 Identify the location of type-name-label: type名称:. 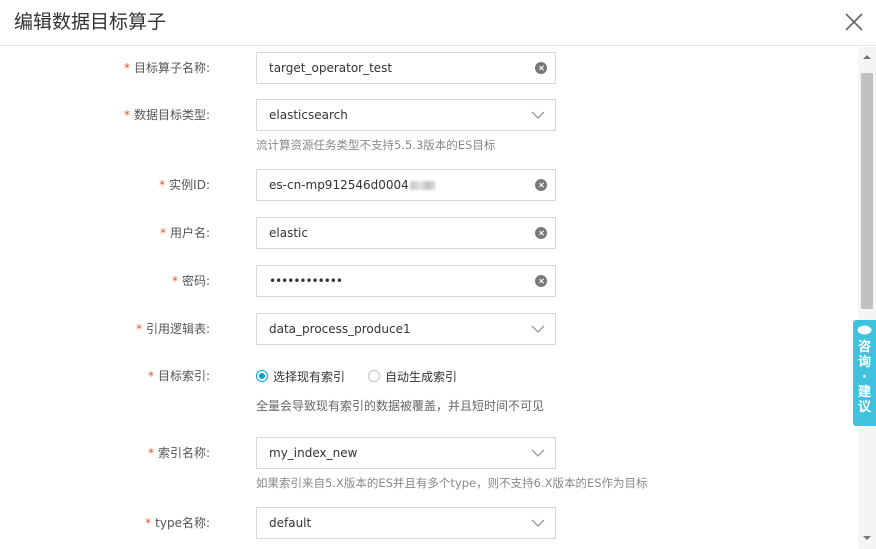
(182, 523).